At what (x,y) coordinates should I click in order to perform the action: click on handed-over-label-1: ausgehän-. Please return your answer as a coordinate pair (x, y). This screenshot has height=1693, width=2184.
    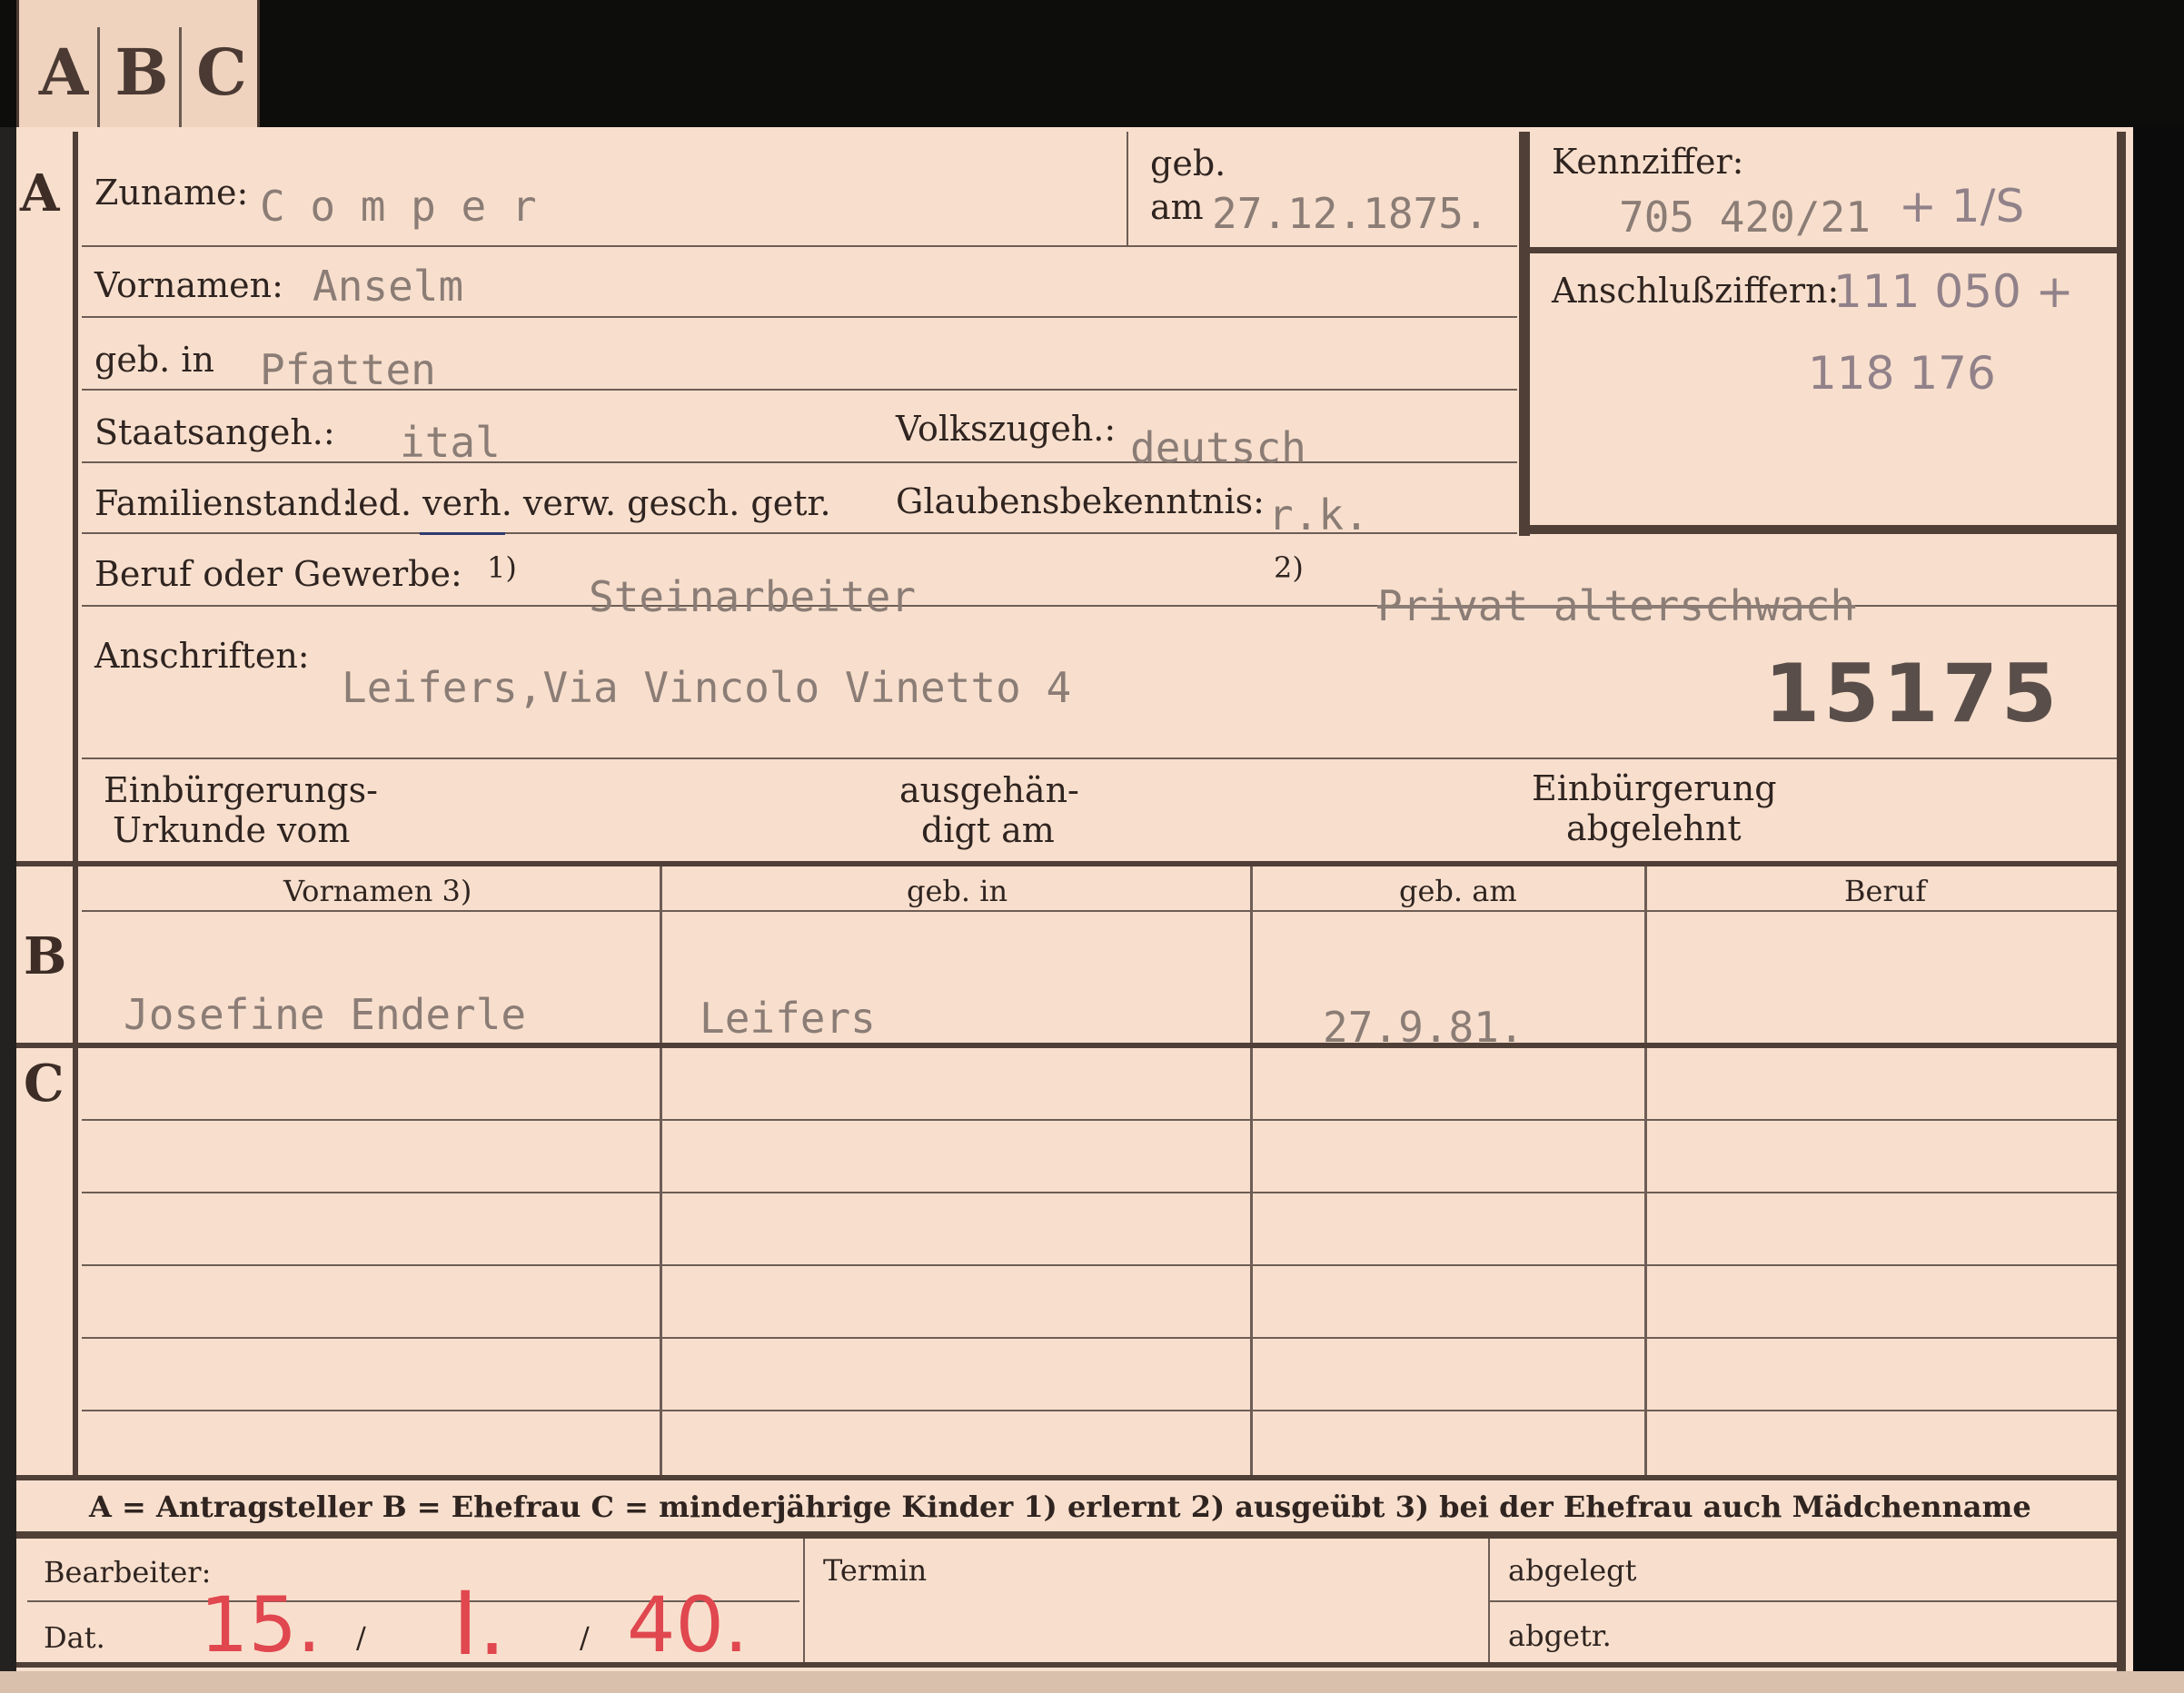
    Looking at the image, I should click on (989, 790).